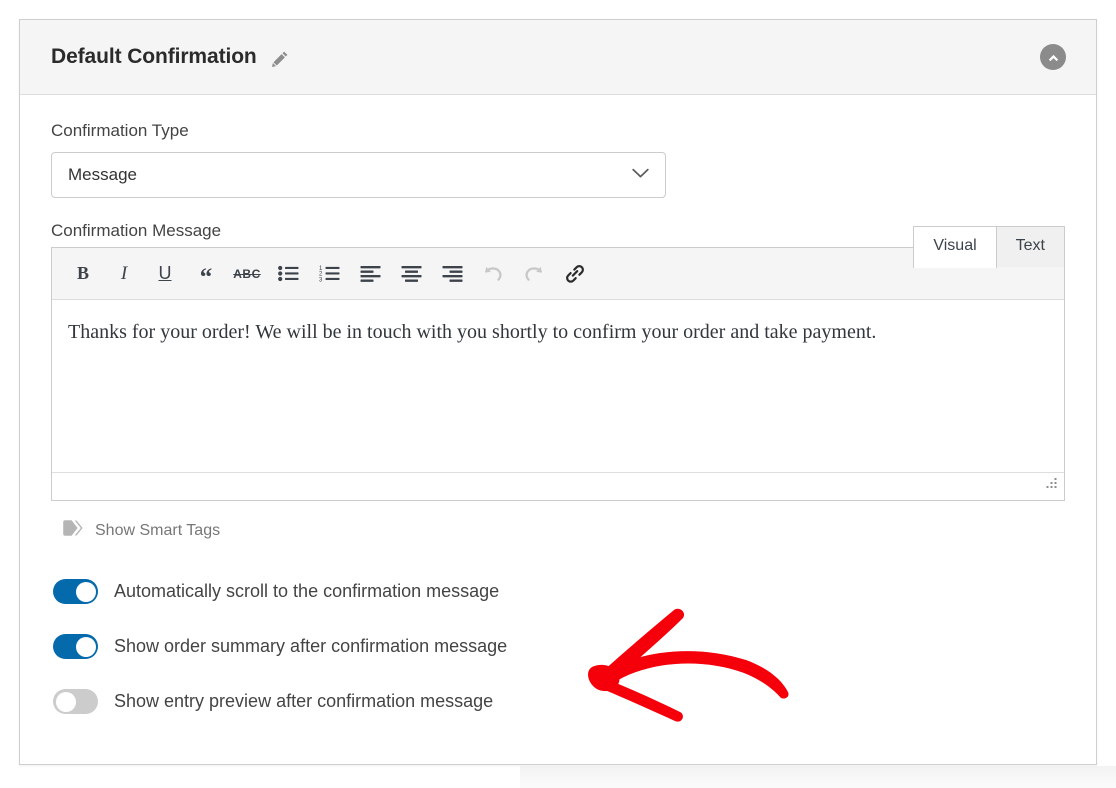  I want to click on page-background-shade, so click(818, 777).